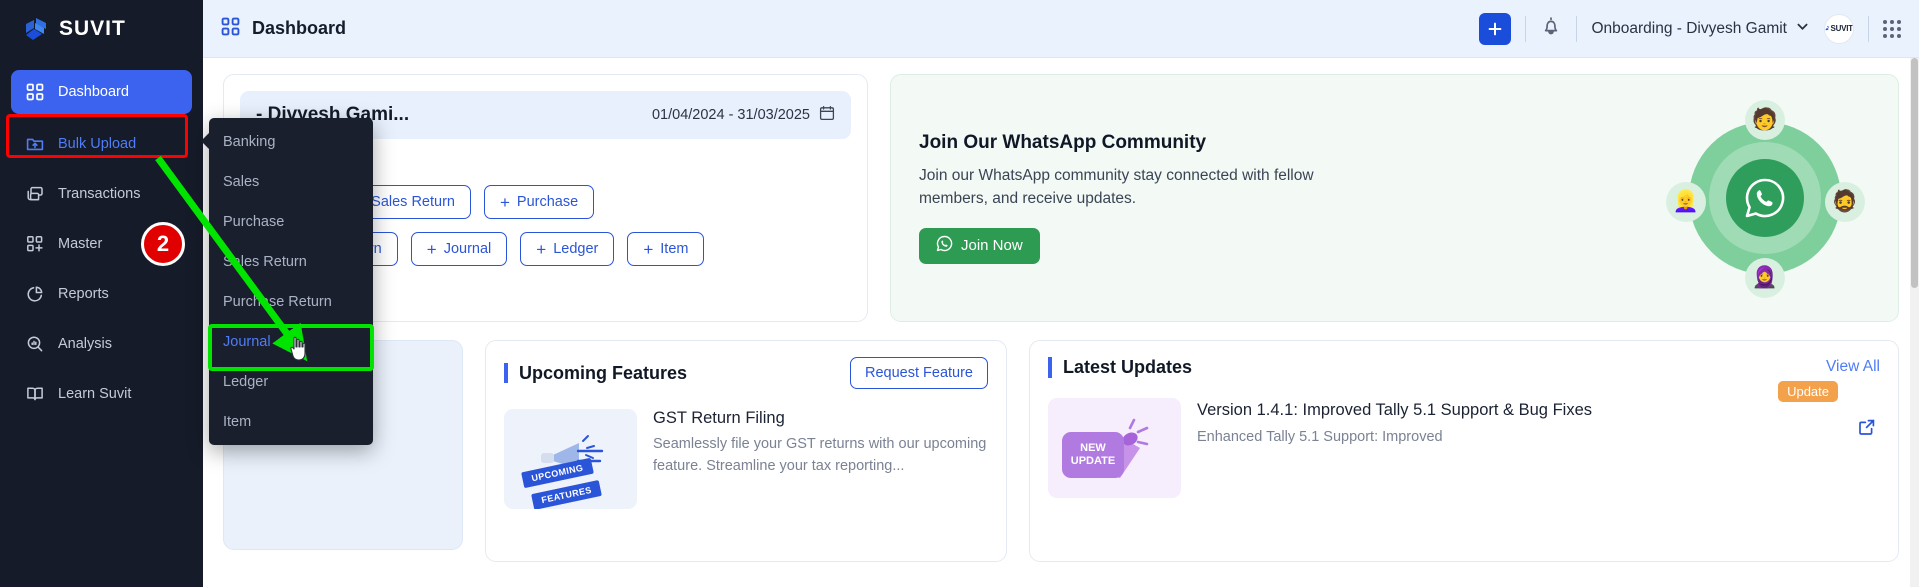  I want to click on thumb-tag-line1: NEW, so click(1093, 448).